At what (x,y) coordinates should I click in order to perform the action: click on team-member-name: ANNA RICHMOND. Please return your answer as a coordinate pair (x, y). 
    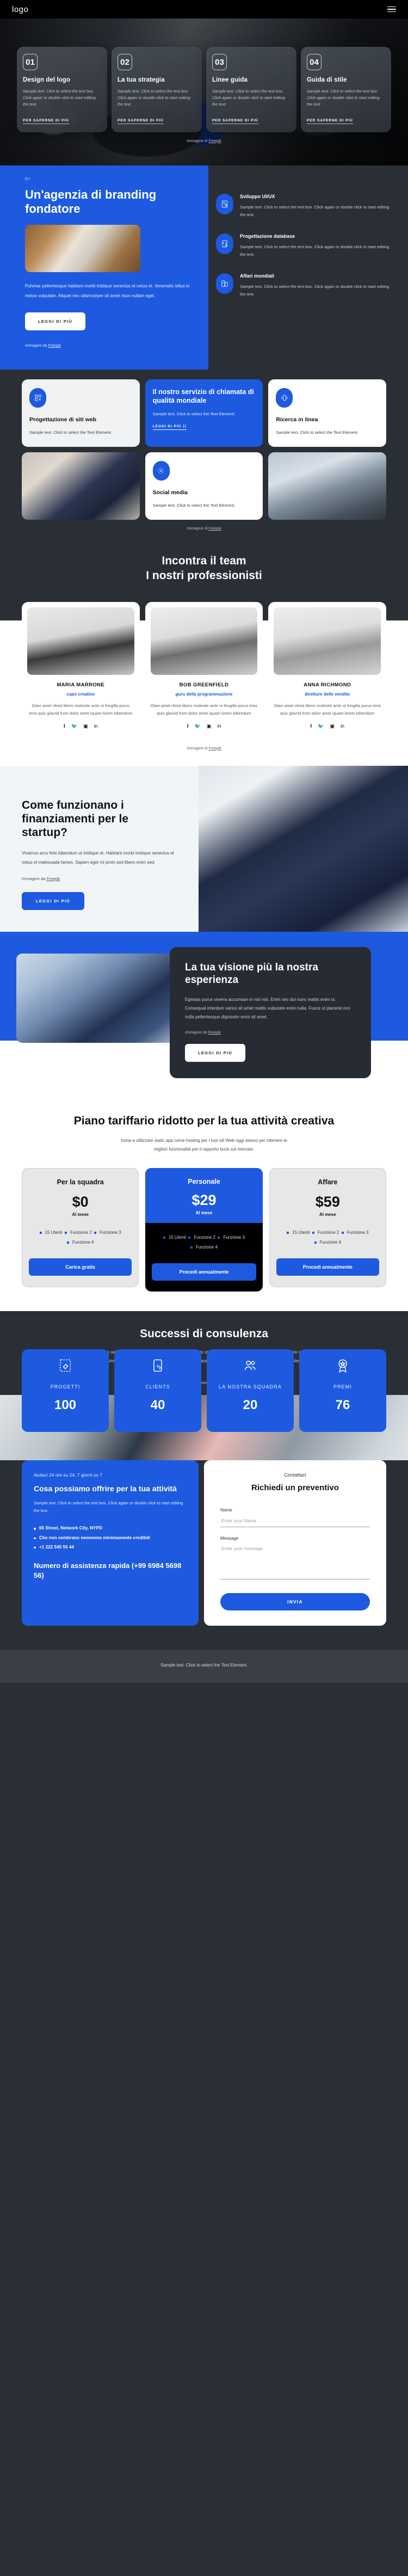
    Looking at the image, I should click on (327, 684).